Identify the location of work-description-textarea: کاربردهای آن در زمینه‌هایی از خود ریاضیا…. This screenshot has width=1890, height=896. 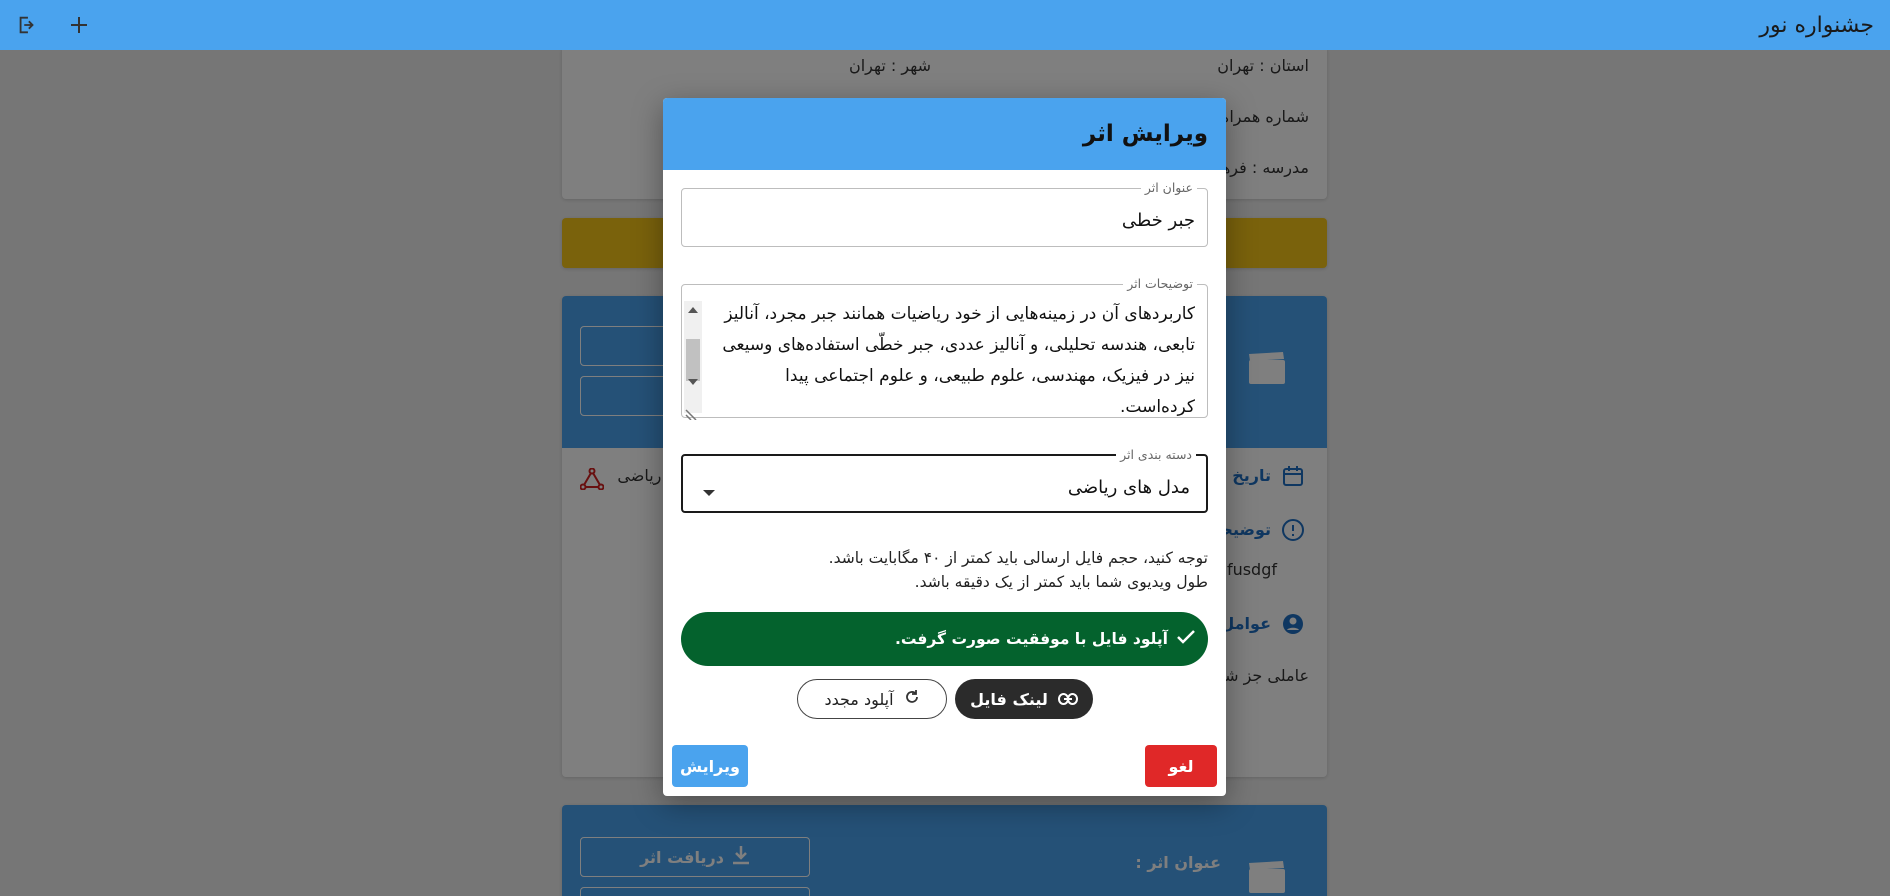
(950, 361).